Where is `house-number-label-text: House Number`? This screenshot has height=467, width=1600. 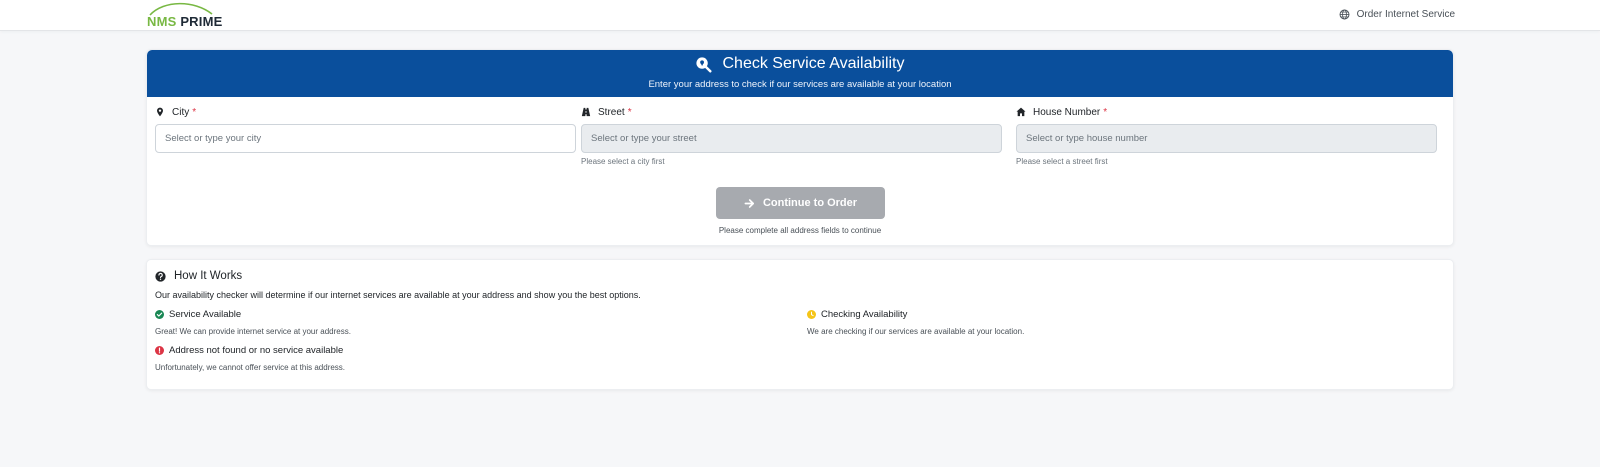 house-number-label-text: House Number is located at coordinates (1067, 112).